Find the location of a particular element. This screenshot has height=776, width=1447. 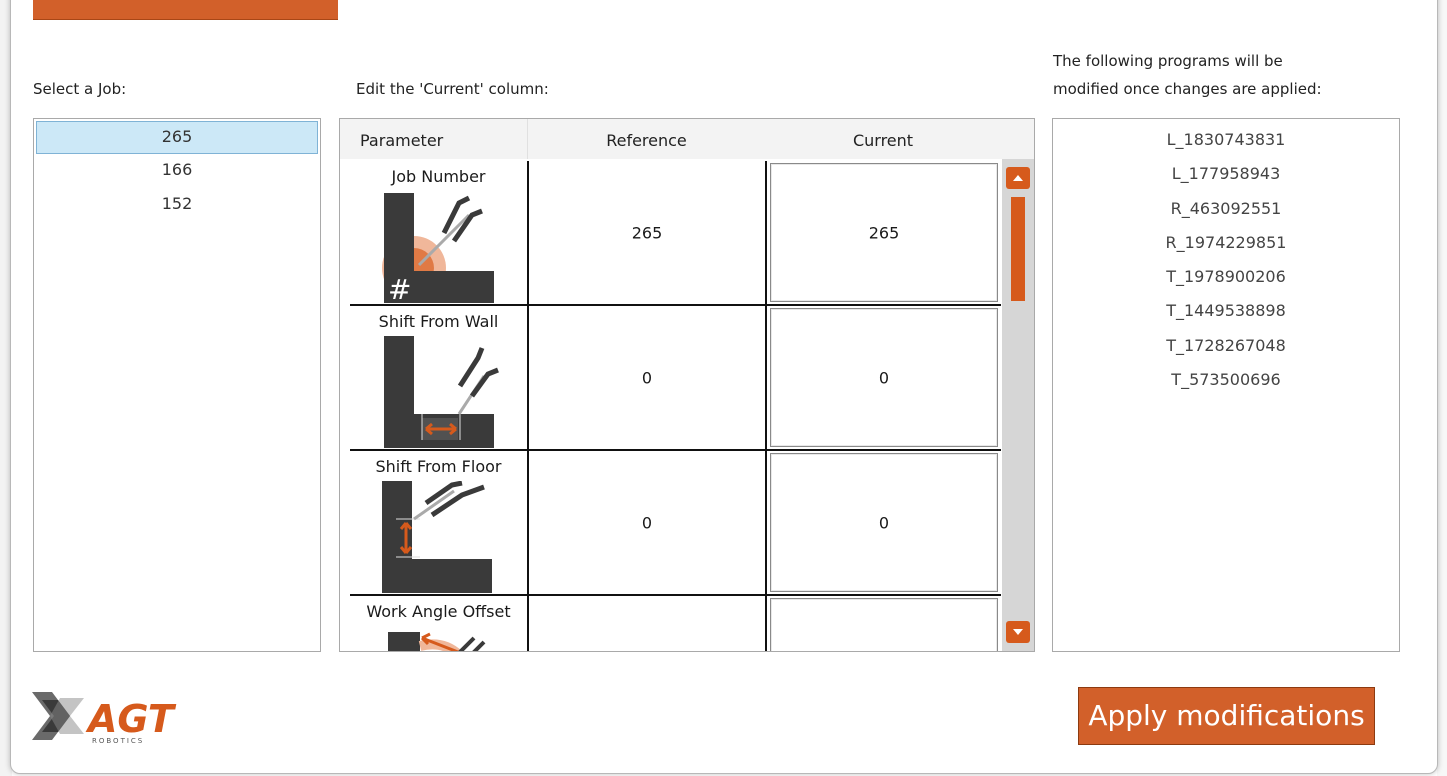

edit-current-label: Edit the 'Current' column: is located at coordinates (452, 89).